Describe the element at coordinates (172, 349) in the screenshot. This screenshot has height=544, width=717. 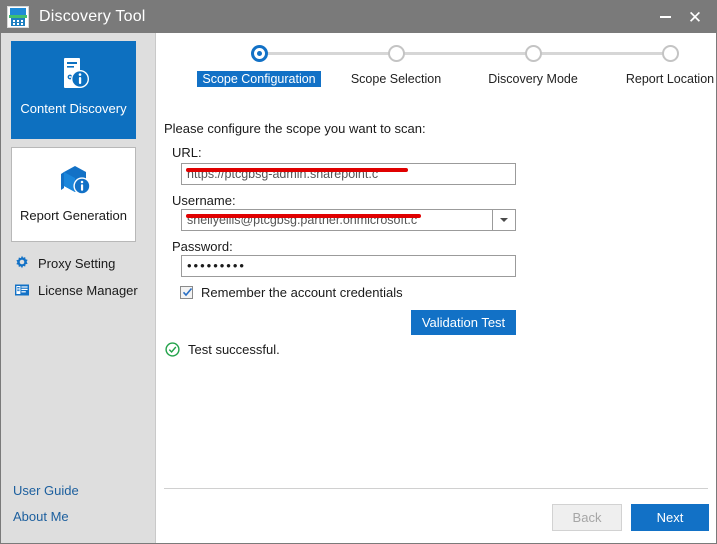
I see `success-check-icon` at that location.